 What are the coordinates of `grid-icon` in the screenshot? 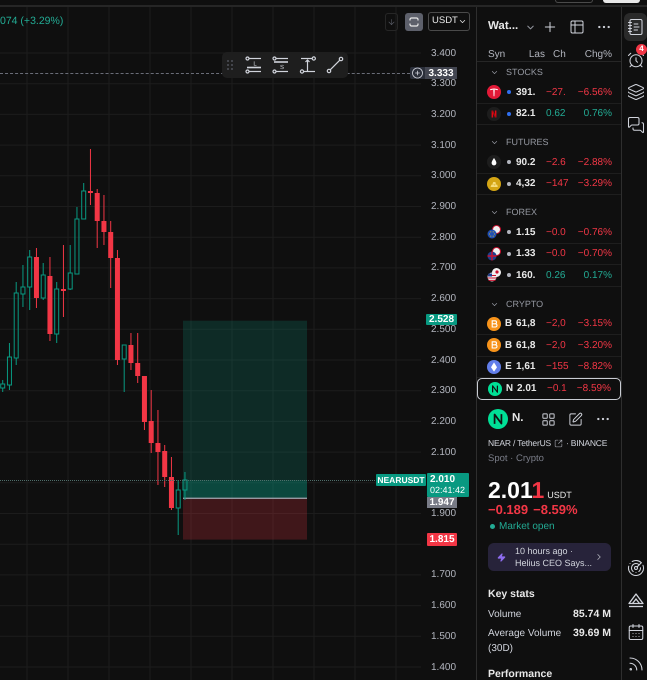 It's located at (548, 419).